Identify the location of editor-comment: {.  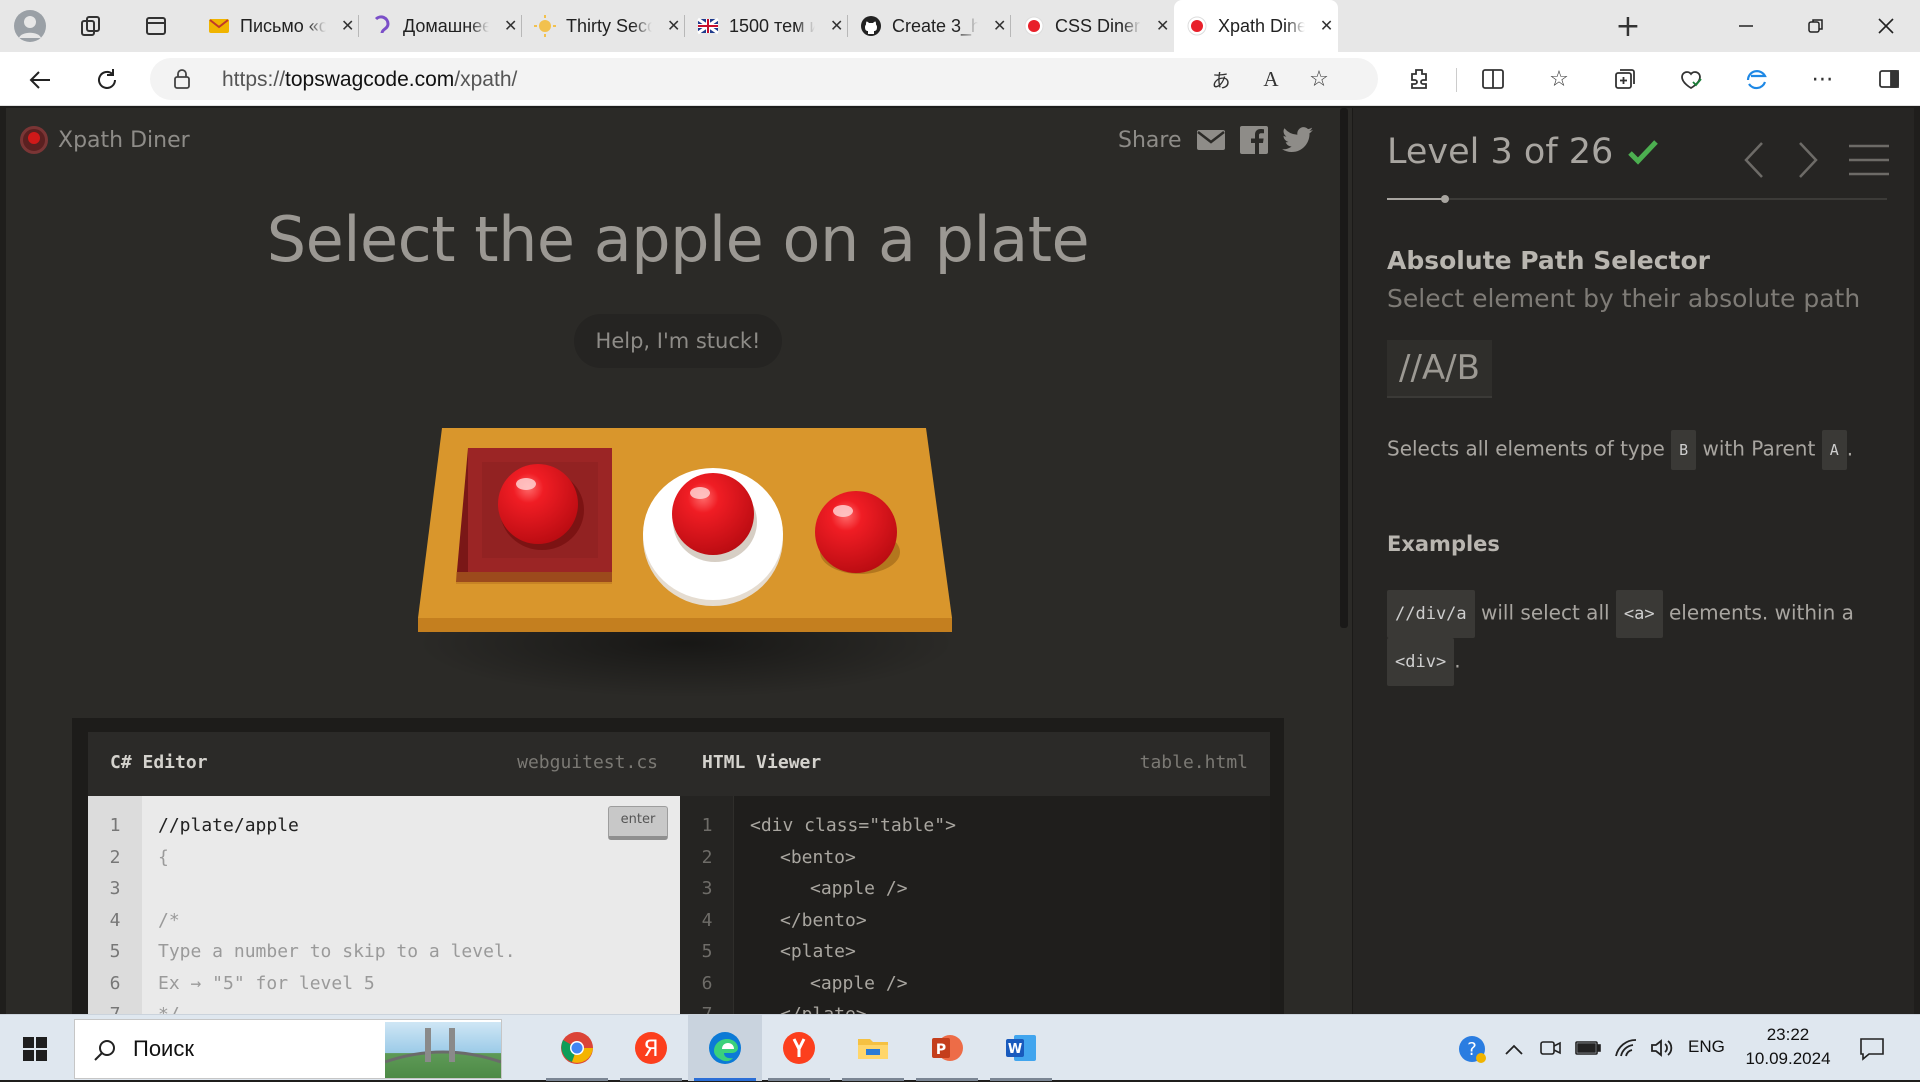
(163, 857).